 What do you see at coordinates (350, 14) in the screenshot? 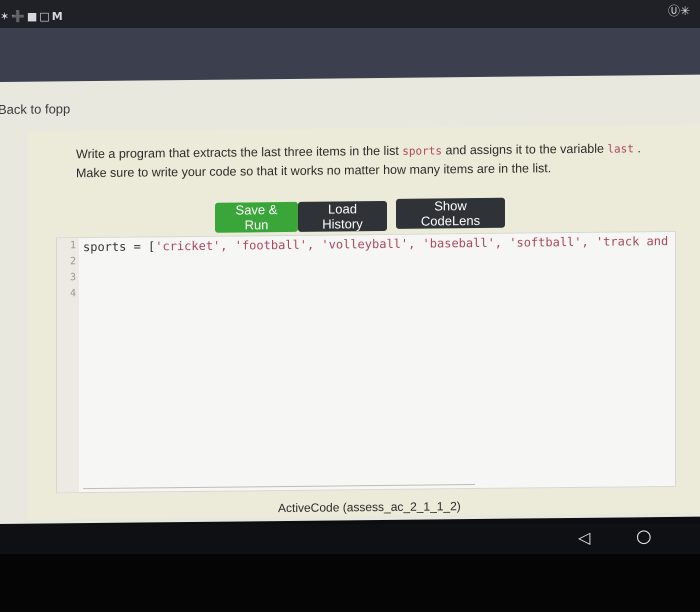
I see `status-bar: ✶➕■□M Ⓤ✳` at bounding box center [350, 14].